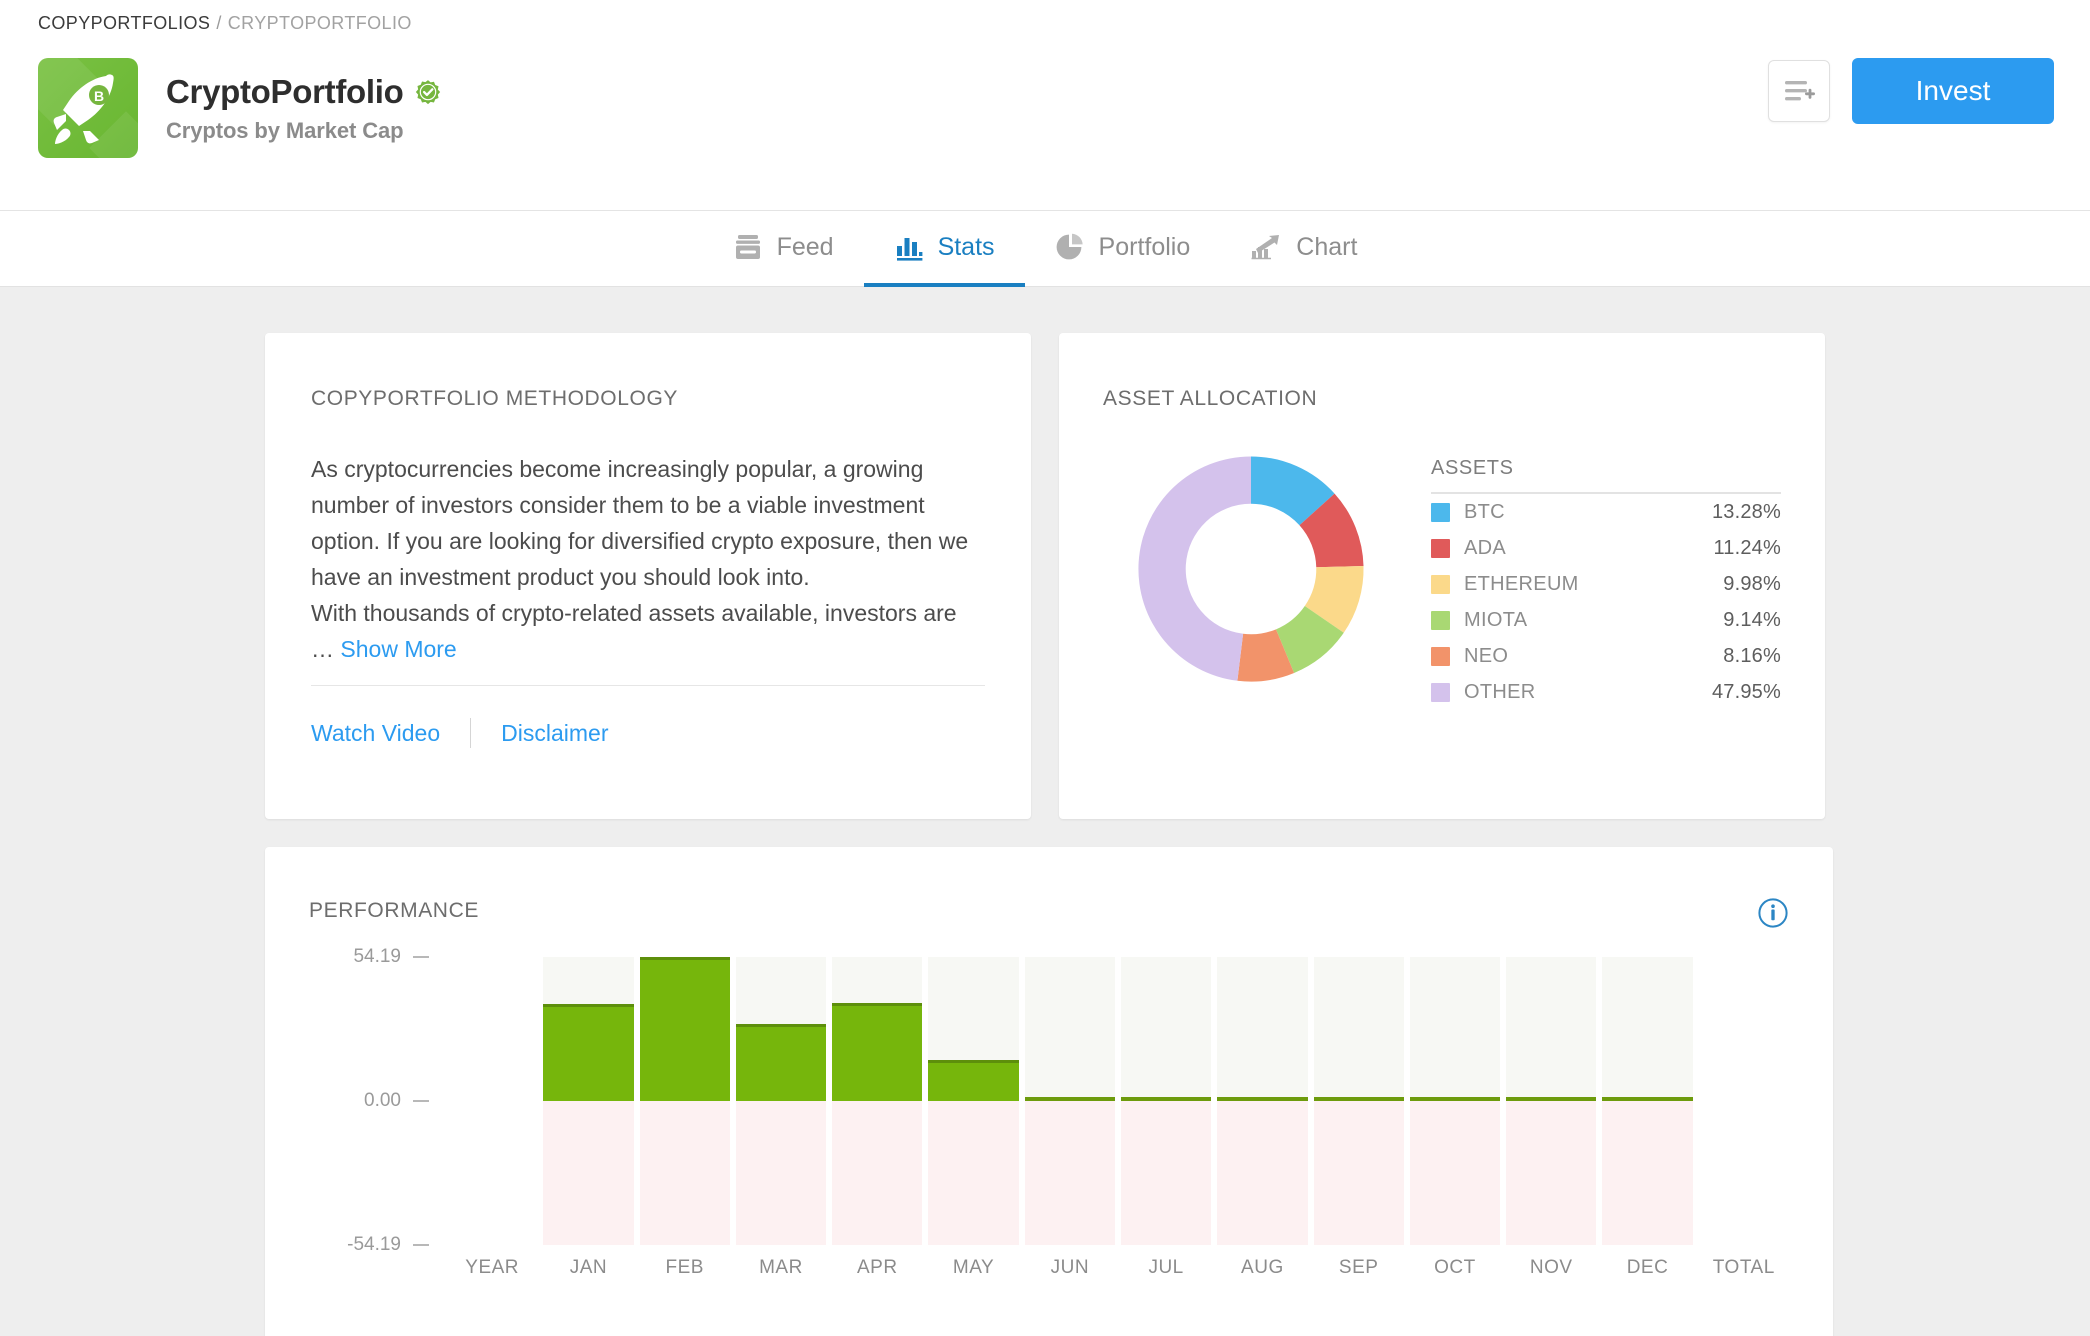  What do you see at coordinates (377, 956) in the screenshot?
I see `y-axis-label: 54.19` at bounding box center [377, 956].